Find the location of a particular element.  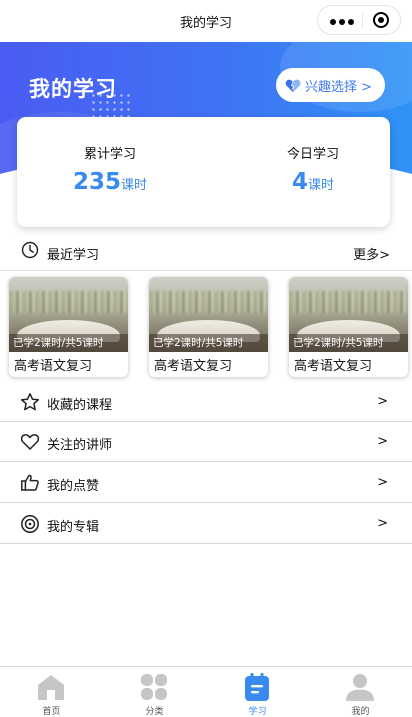

tab-label: 学习 is located at coordinates (257, 712).